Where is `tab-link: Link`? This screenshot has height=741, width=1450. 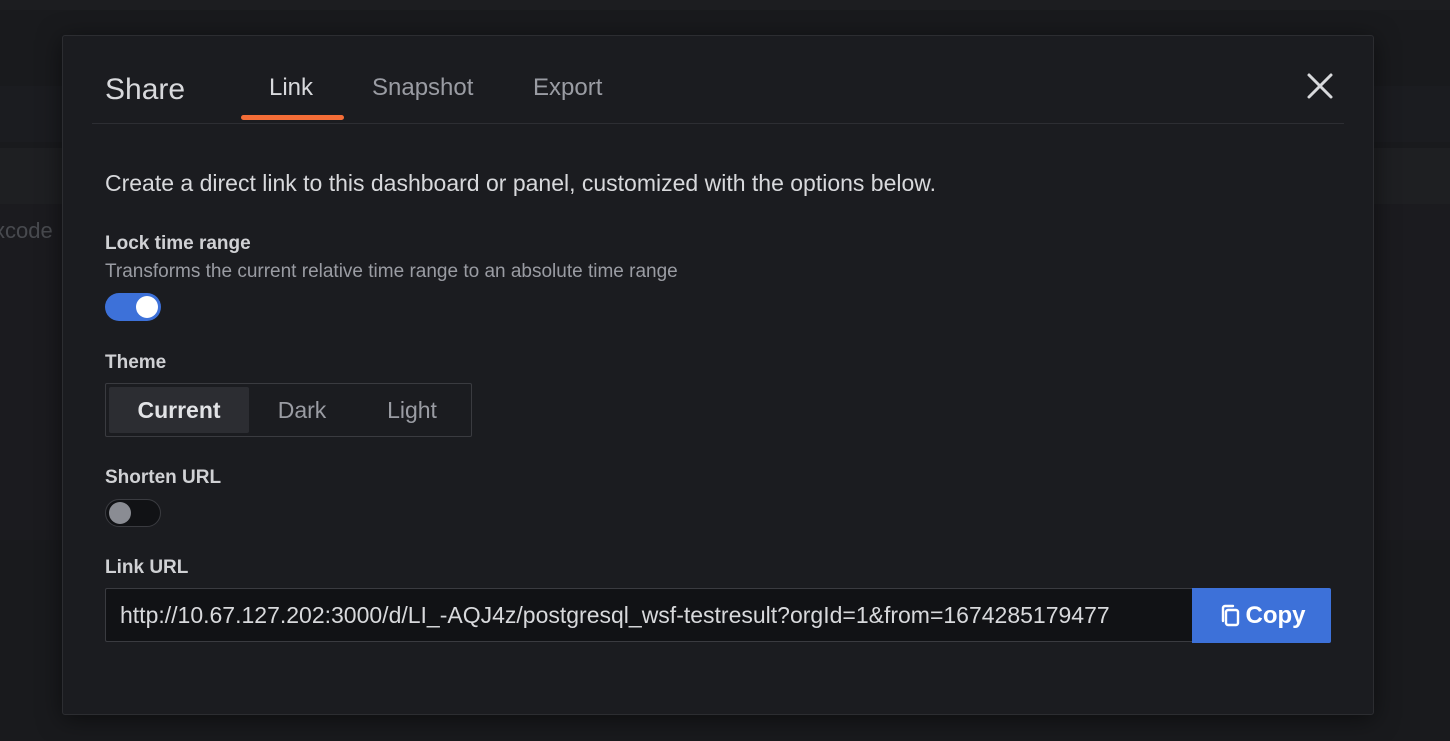
tab-link: Link is located at coordinates (291, 88).